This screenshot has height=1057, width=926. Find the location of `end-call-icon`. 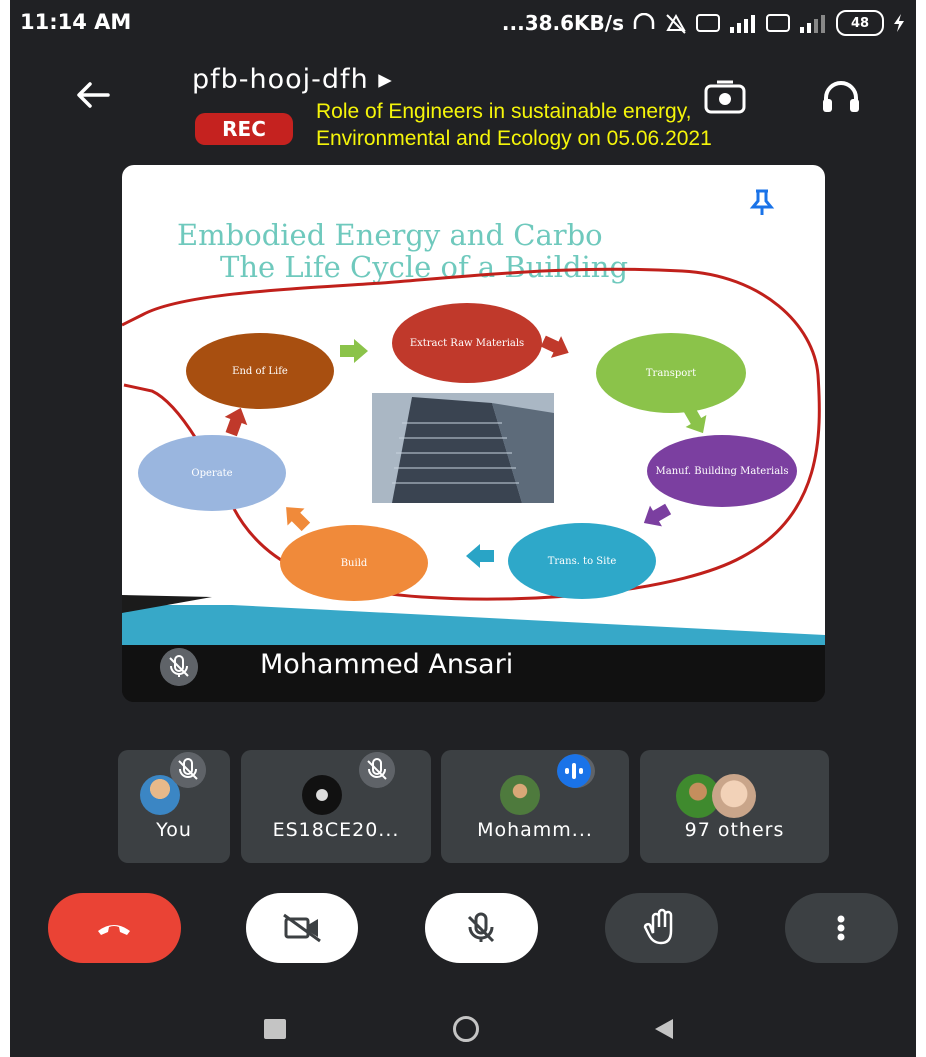

end-call-icon is located at coordinates (114, 930).